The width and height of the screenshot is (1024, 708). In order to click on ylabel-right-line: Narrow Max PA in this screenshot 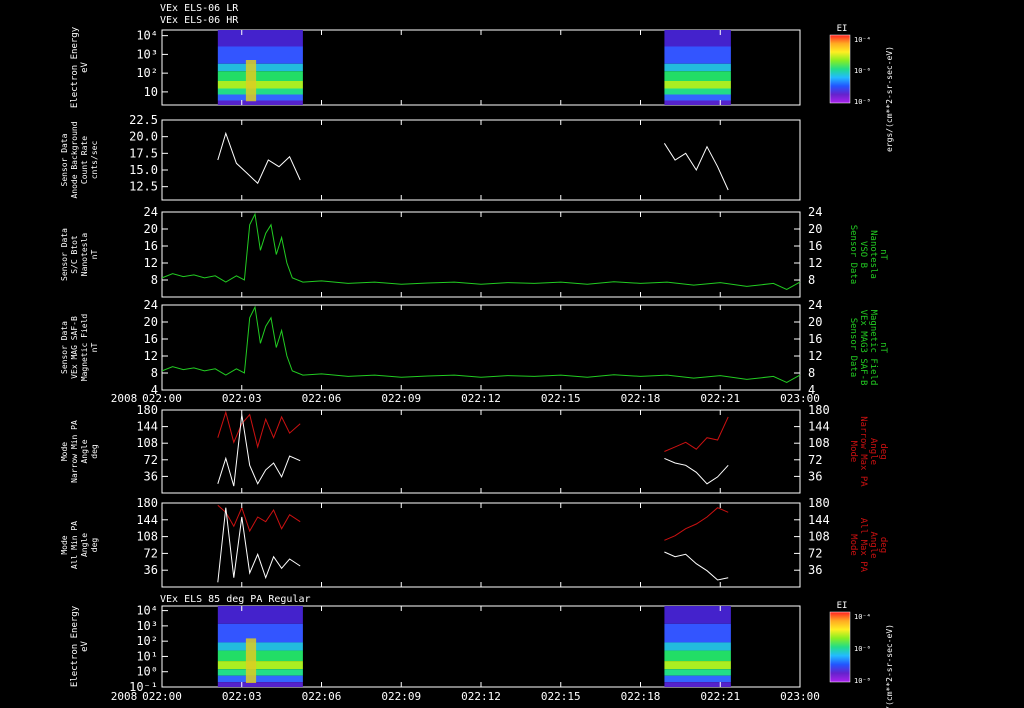, I will do `click(863, 451)`.